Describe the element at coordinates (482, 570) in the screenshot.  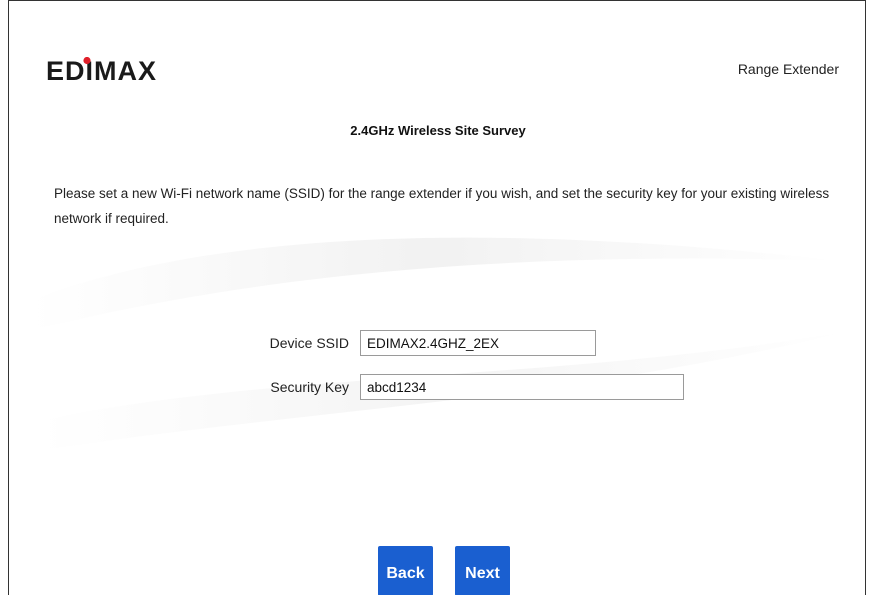
I see `next-button: Next` at that location.